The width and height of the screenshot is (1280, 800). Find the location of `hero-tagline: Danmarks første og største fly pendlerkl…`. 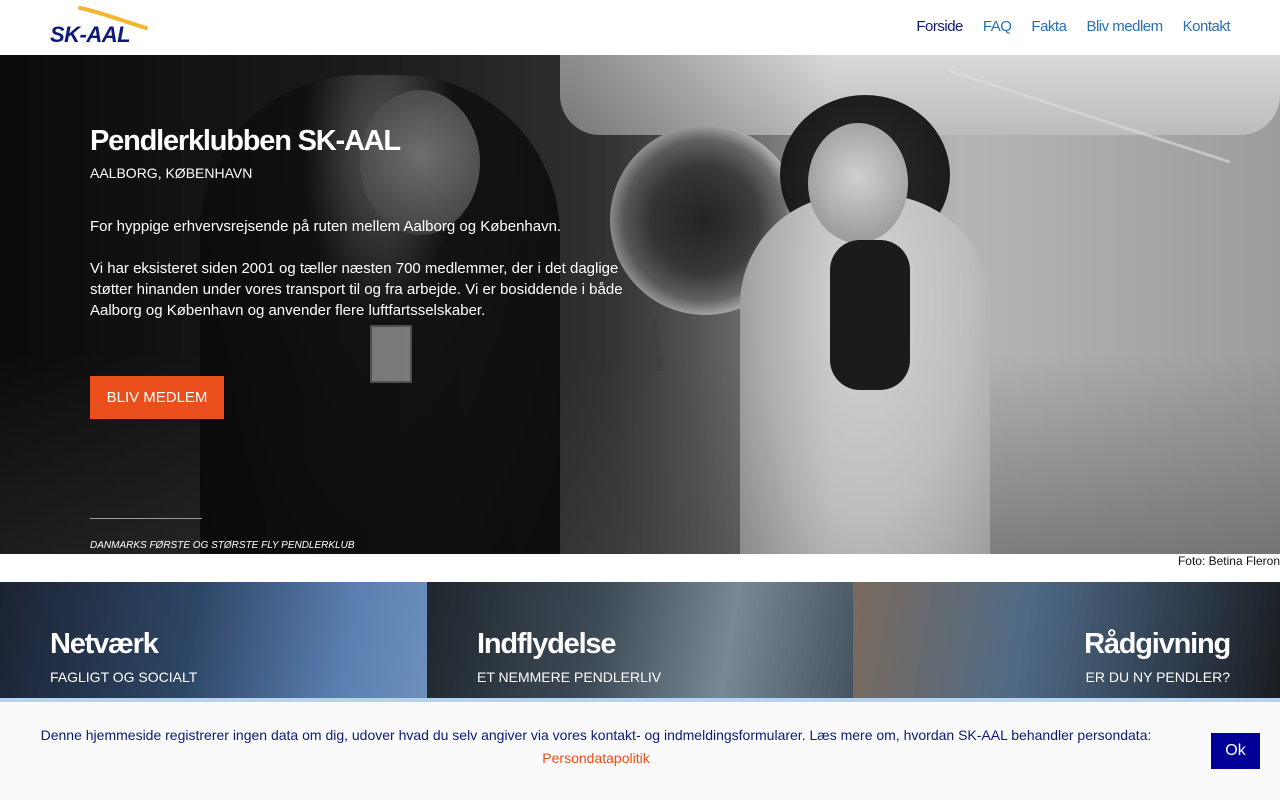

hero-tagline: Danmarks første og største fly pendlerkl… is located at coordinates (222, 545).